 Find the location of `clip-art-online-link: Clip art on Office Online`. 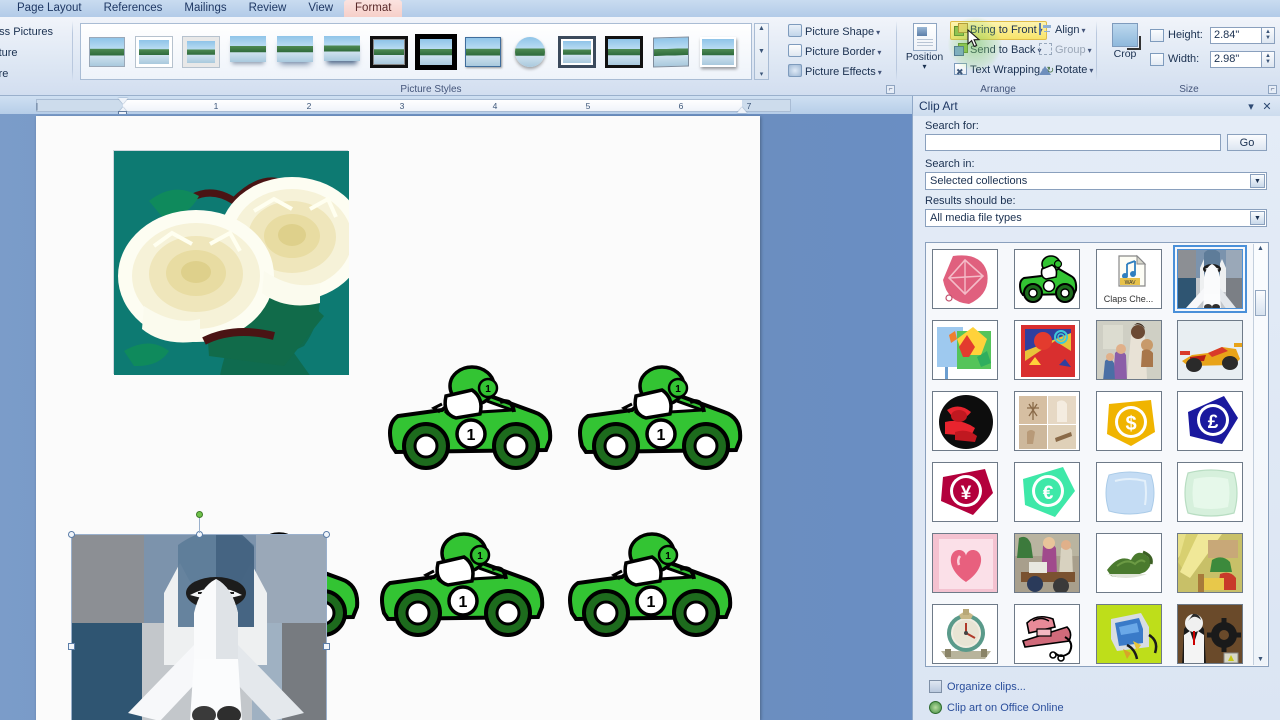

clip-art-online-link: Clip art on Office Online is located at coordinates (996, 707).